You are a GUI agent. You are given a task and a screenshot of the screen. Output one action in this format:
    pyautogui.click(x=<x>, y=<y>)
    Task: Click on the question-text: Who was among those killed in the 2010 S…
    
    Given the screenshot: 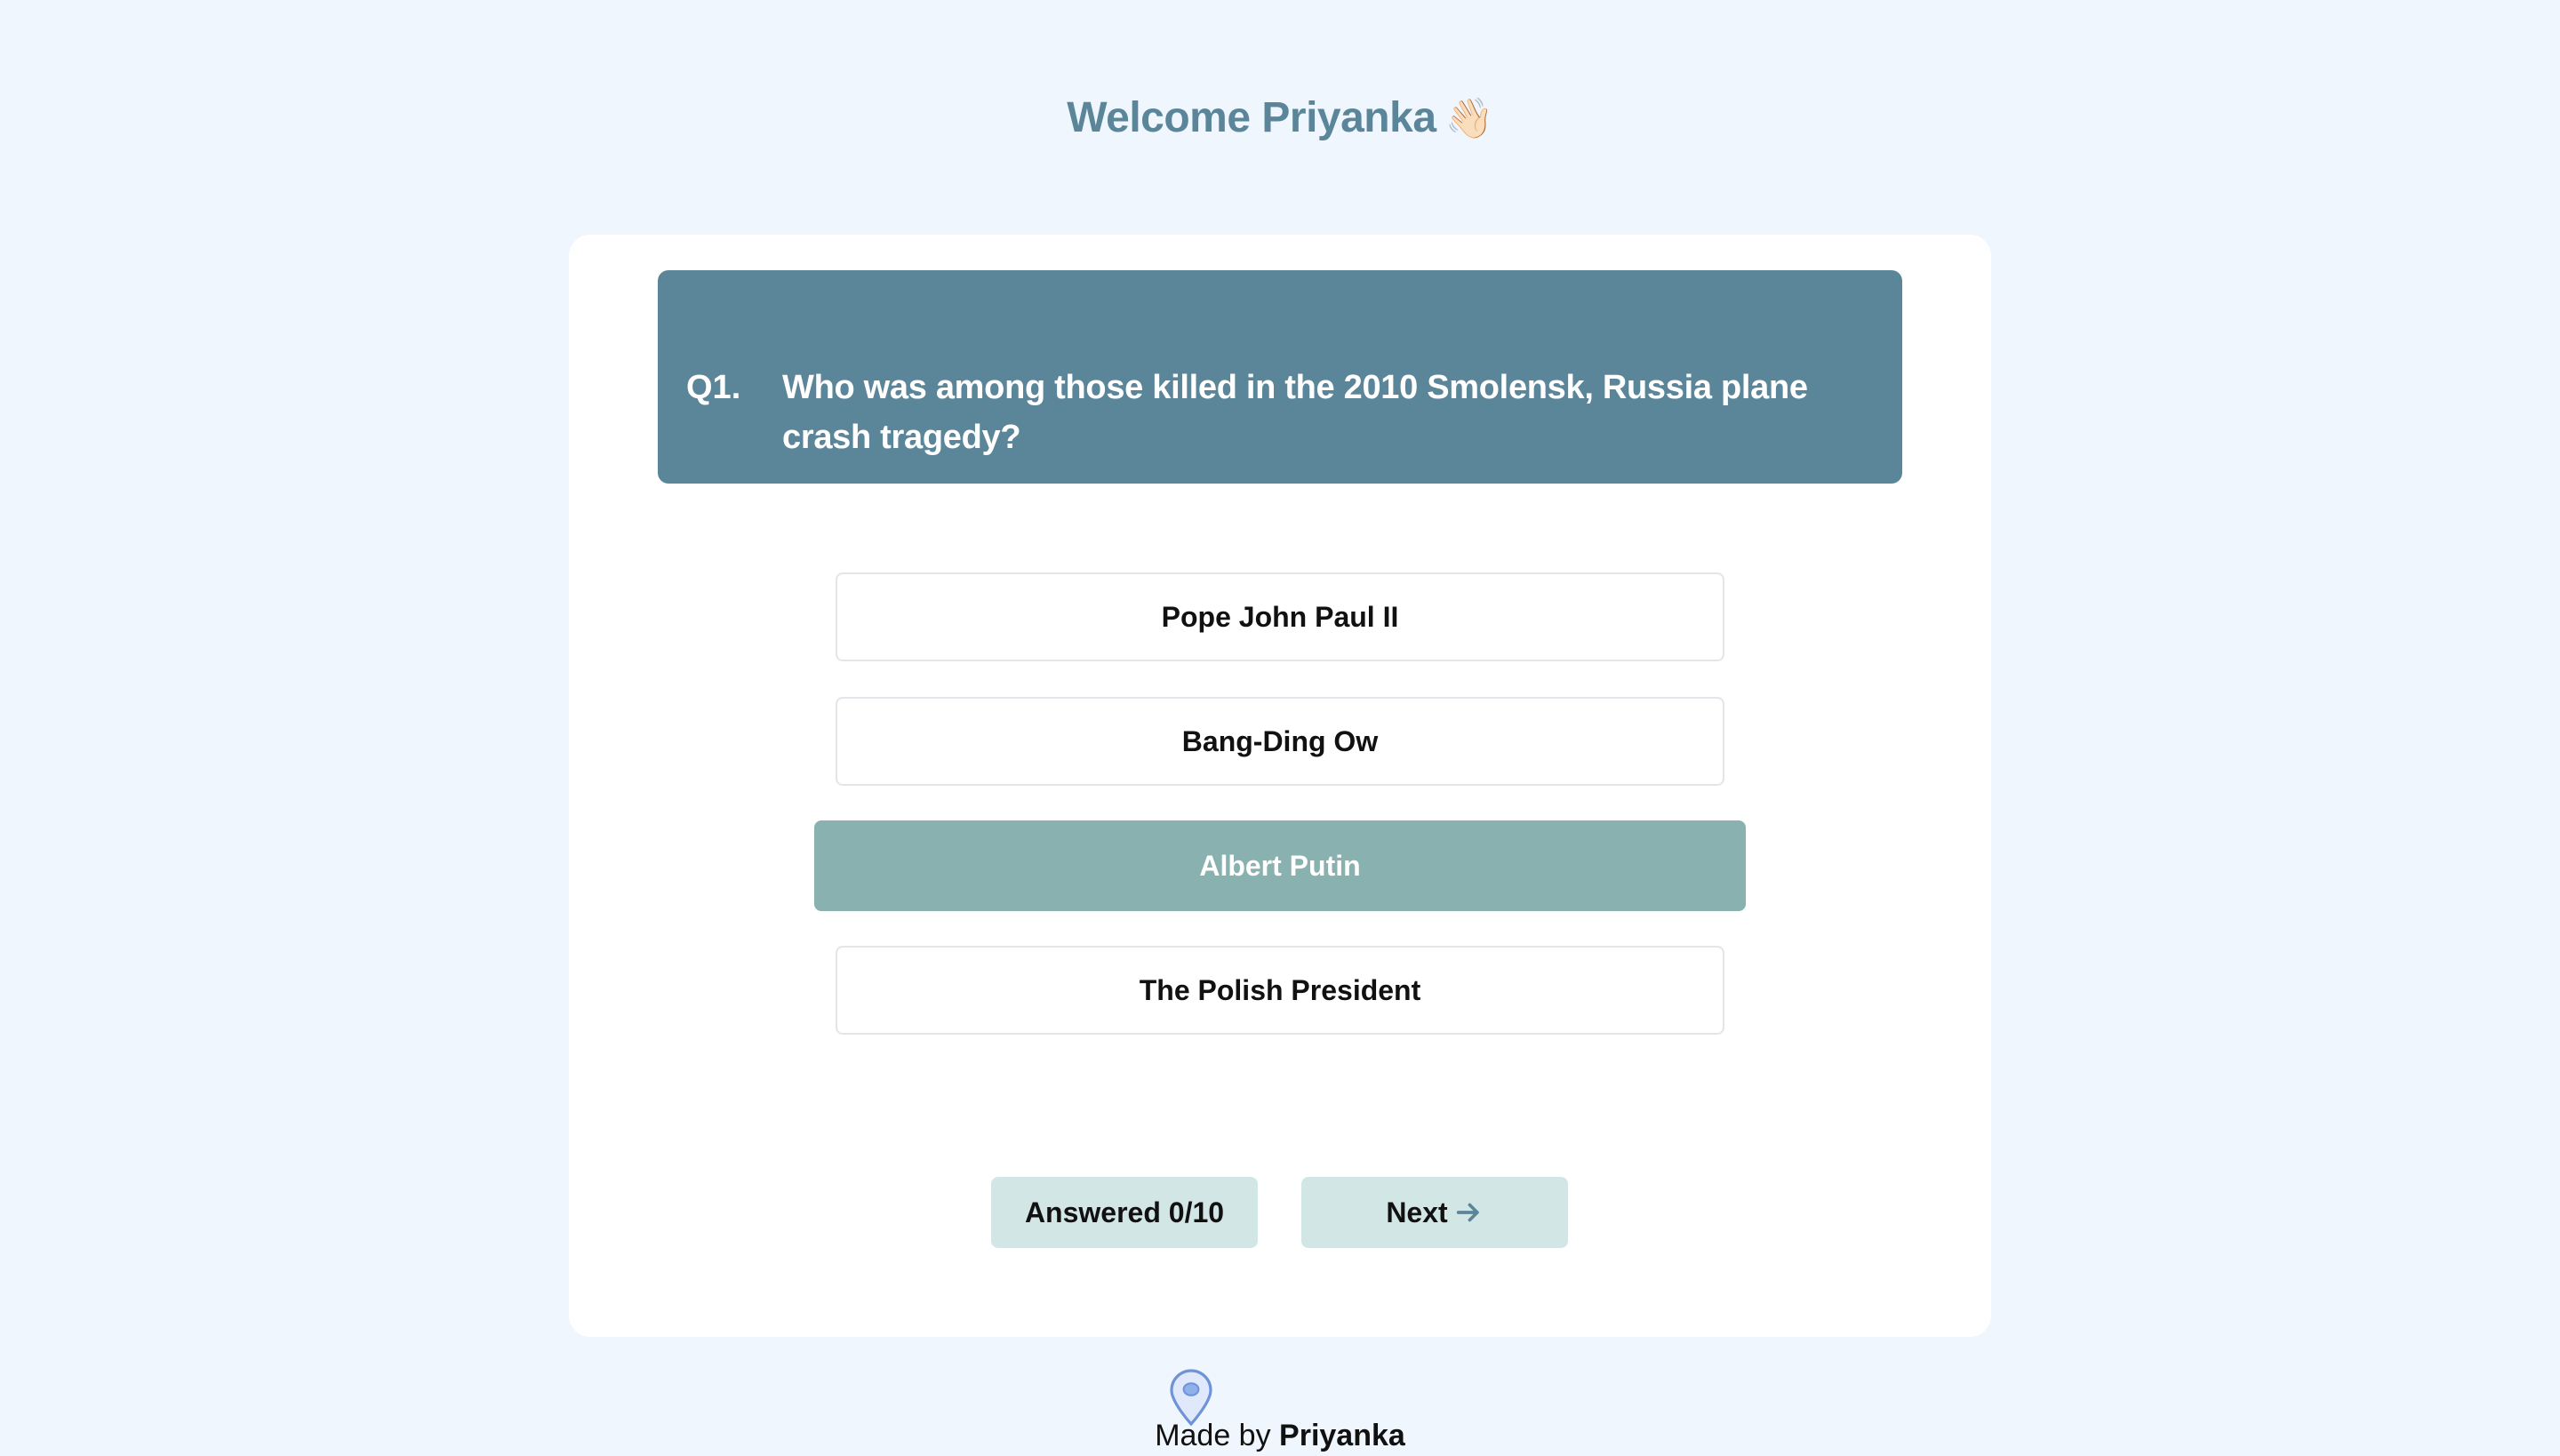 What is the action you would take?
    pyautogui.click(x=1295, y=412)
    